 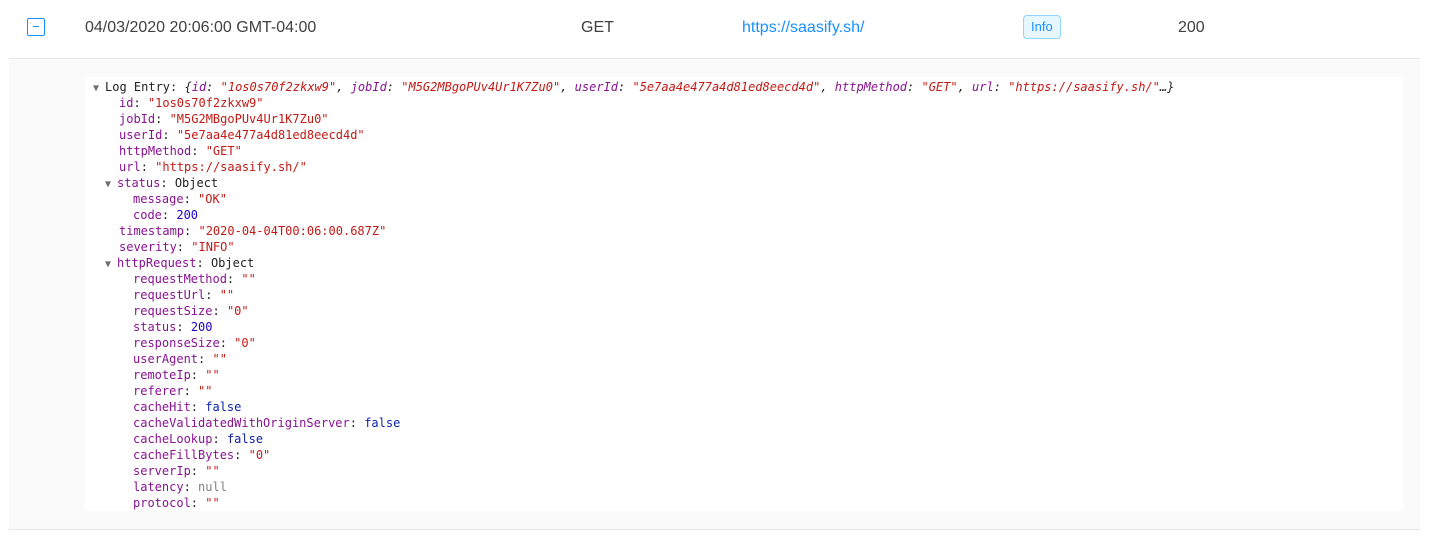 I want to click on summary-value: "5e7aa4e477a4d81ed8eecd4d", so click(x=726, y=87).